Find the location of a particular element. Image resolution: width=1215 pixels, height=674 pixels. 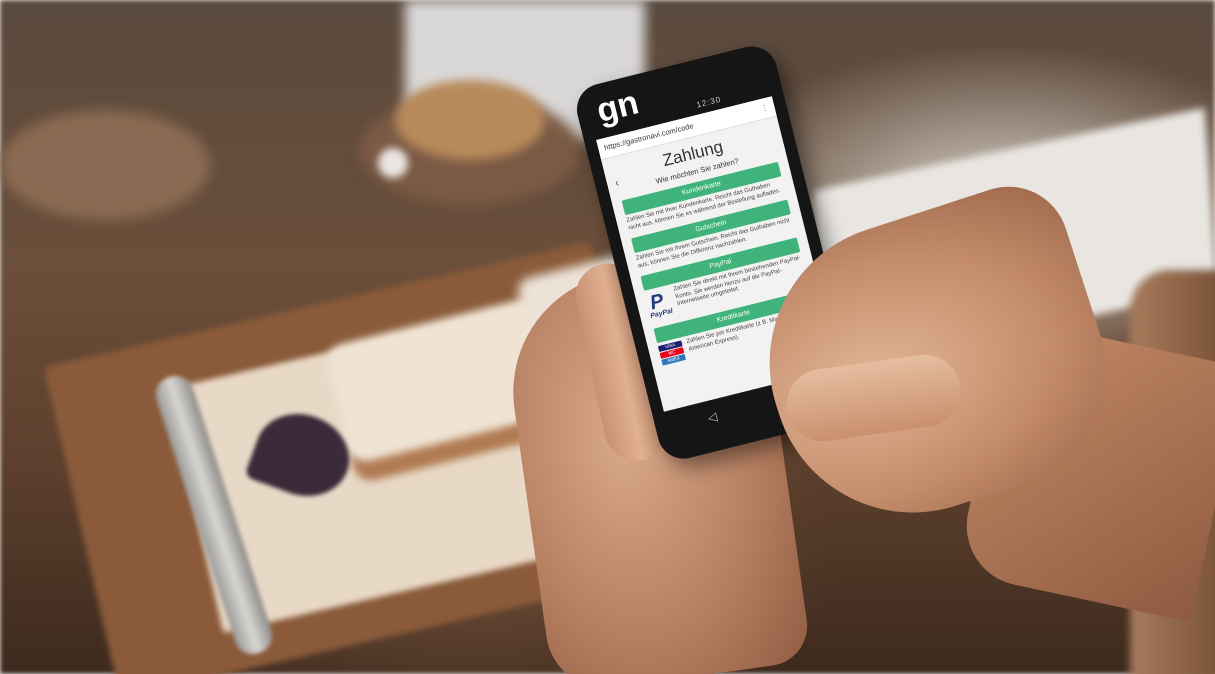

coffee-plate-left is located at coordinates (105, 165).